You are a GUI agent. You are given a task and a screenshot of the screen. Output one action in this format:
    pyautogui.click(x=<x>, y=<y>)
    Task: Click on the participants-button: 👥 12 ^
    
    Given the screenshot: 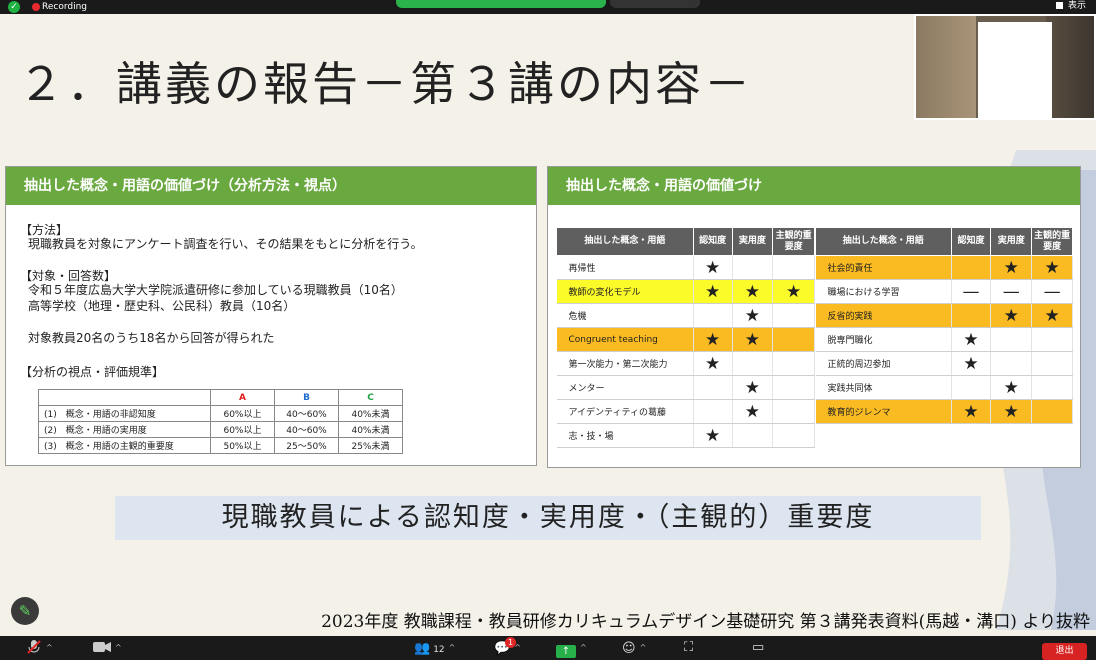 What is the action you would take?
    pyautogui.click(x=434, y=648)
    